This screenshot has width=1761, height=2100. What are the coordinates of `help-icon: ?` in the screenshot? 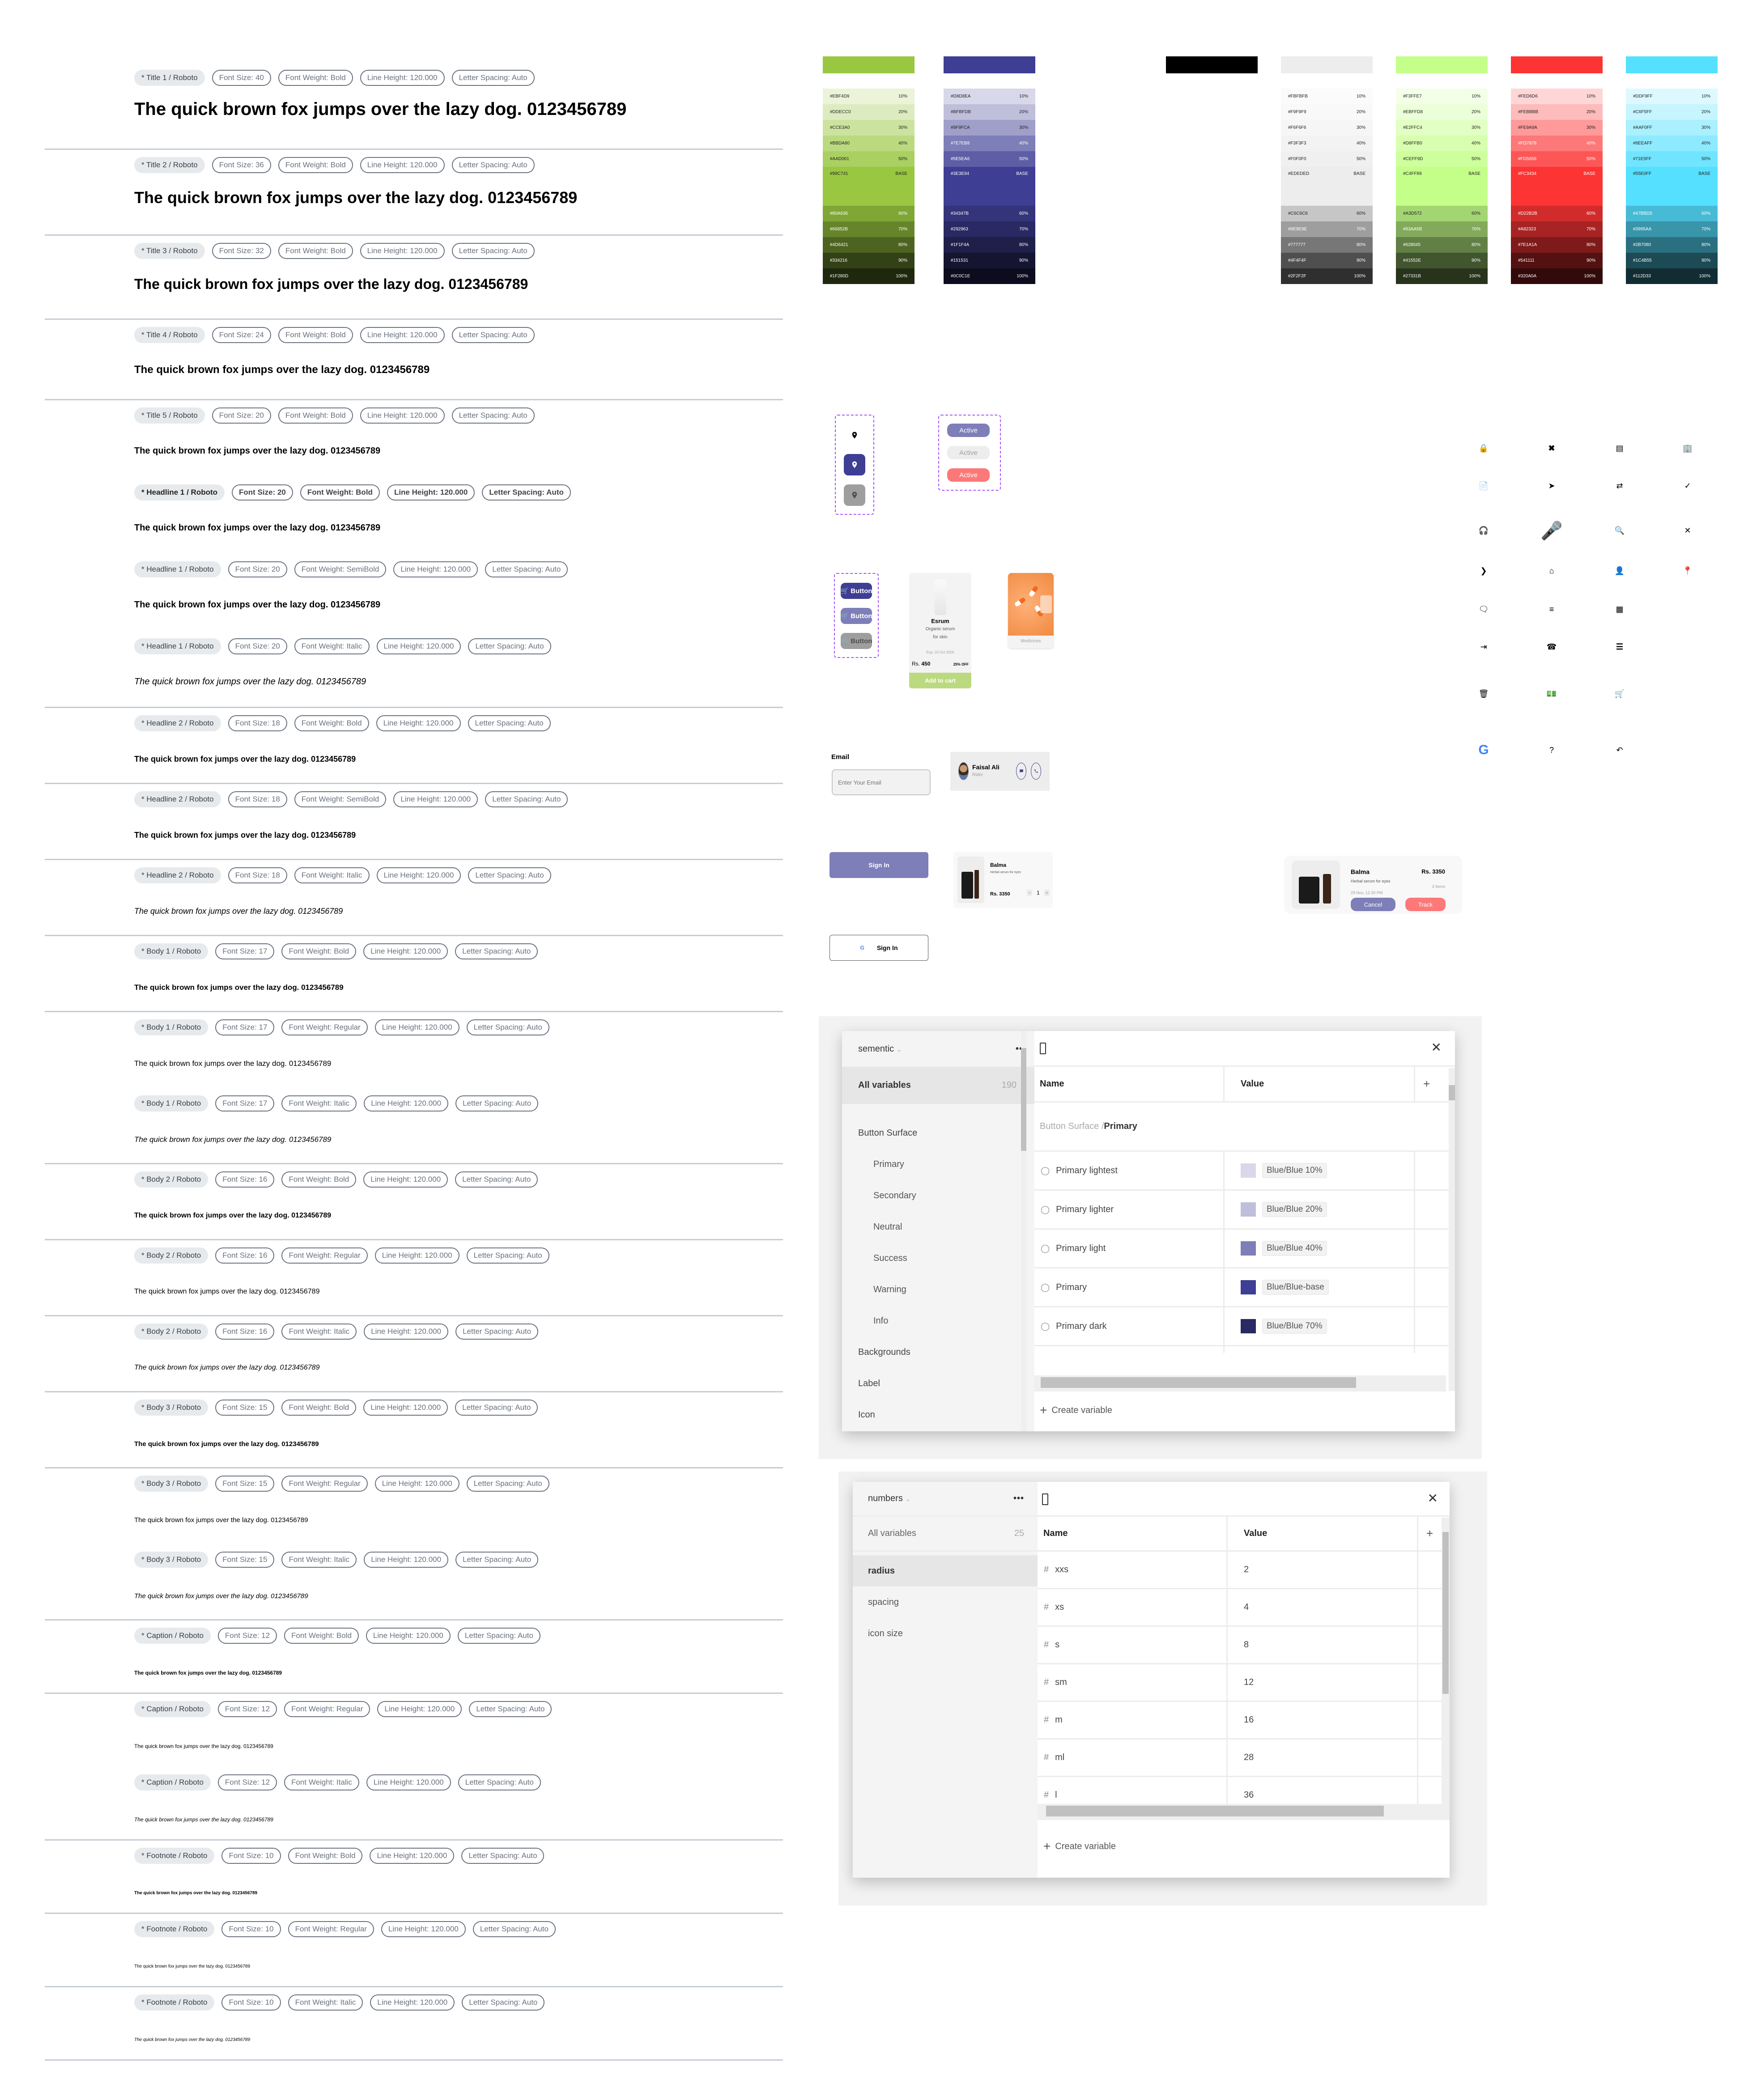 It's located at (1552, 750).